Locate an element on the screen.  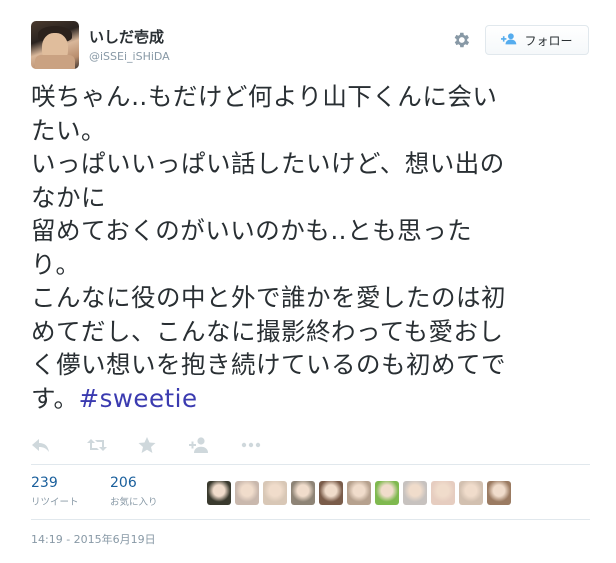
tweet-line-text: す。 is located at coordinates (55, 398).